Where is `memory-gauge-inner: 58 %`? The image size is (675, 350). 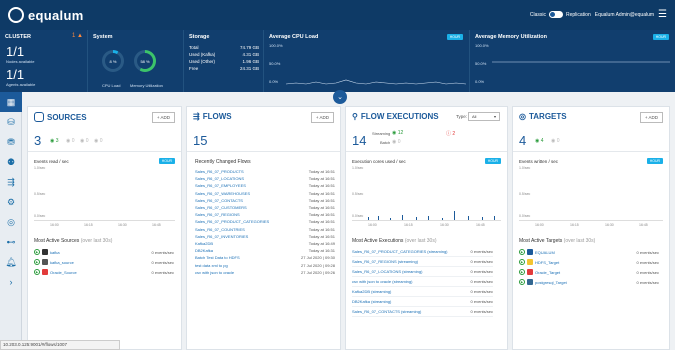 memory-gauge-inner: 58 % is located at coordinates (145, 61).